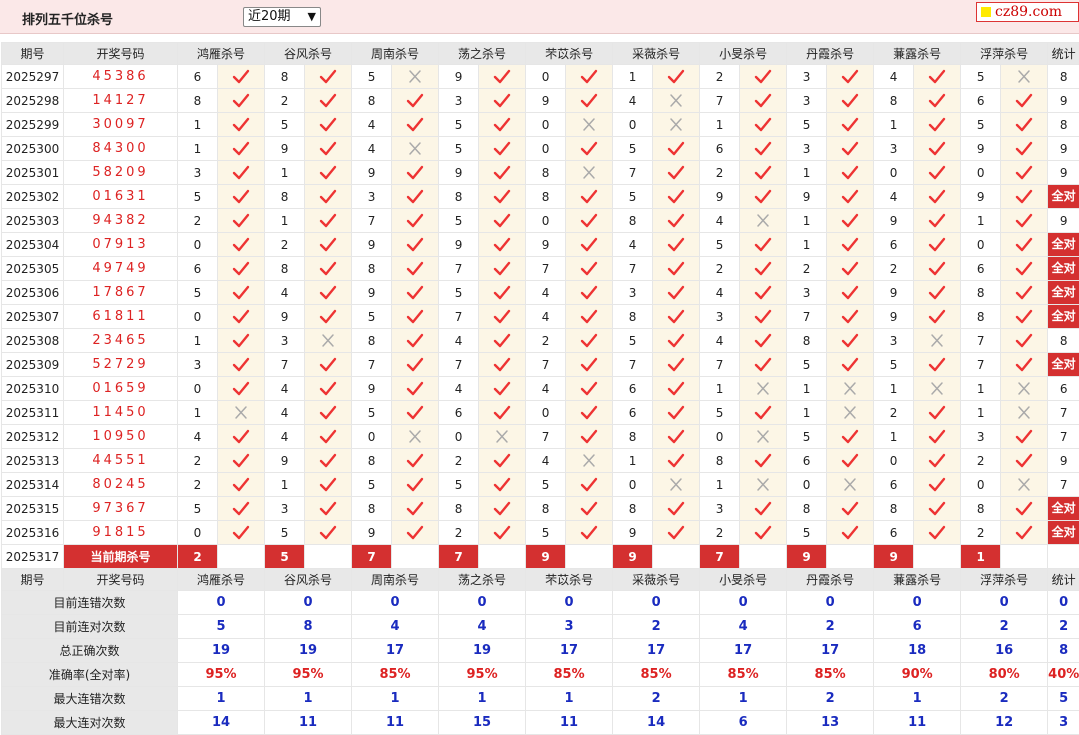  What do you see at coordinates (120, 460) in the screenshot?
I see `draw-code-cell: 44551` at bounding box center [120, 460].